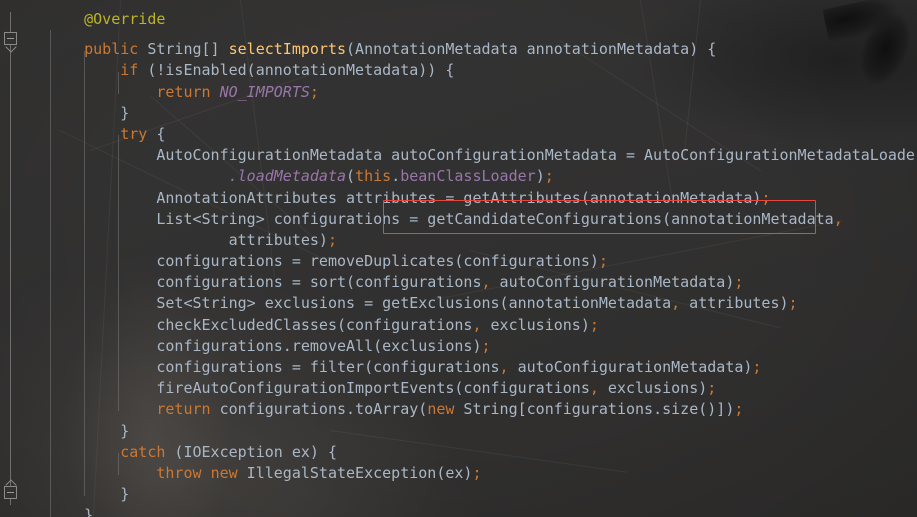  I want to click on code-token: IllegalStateException(ex), so click(355, 472).